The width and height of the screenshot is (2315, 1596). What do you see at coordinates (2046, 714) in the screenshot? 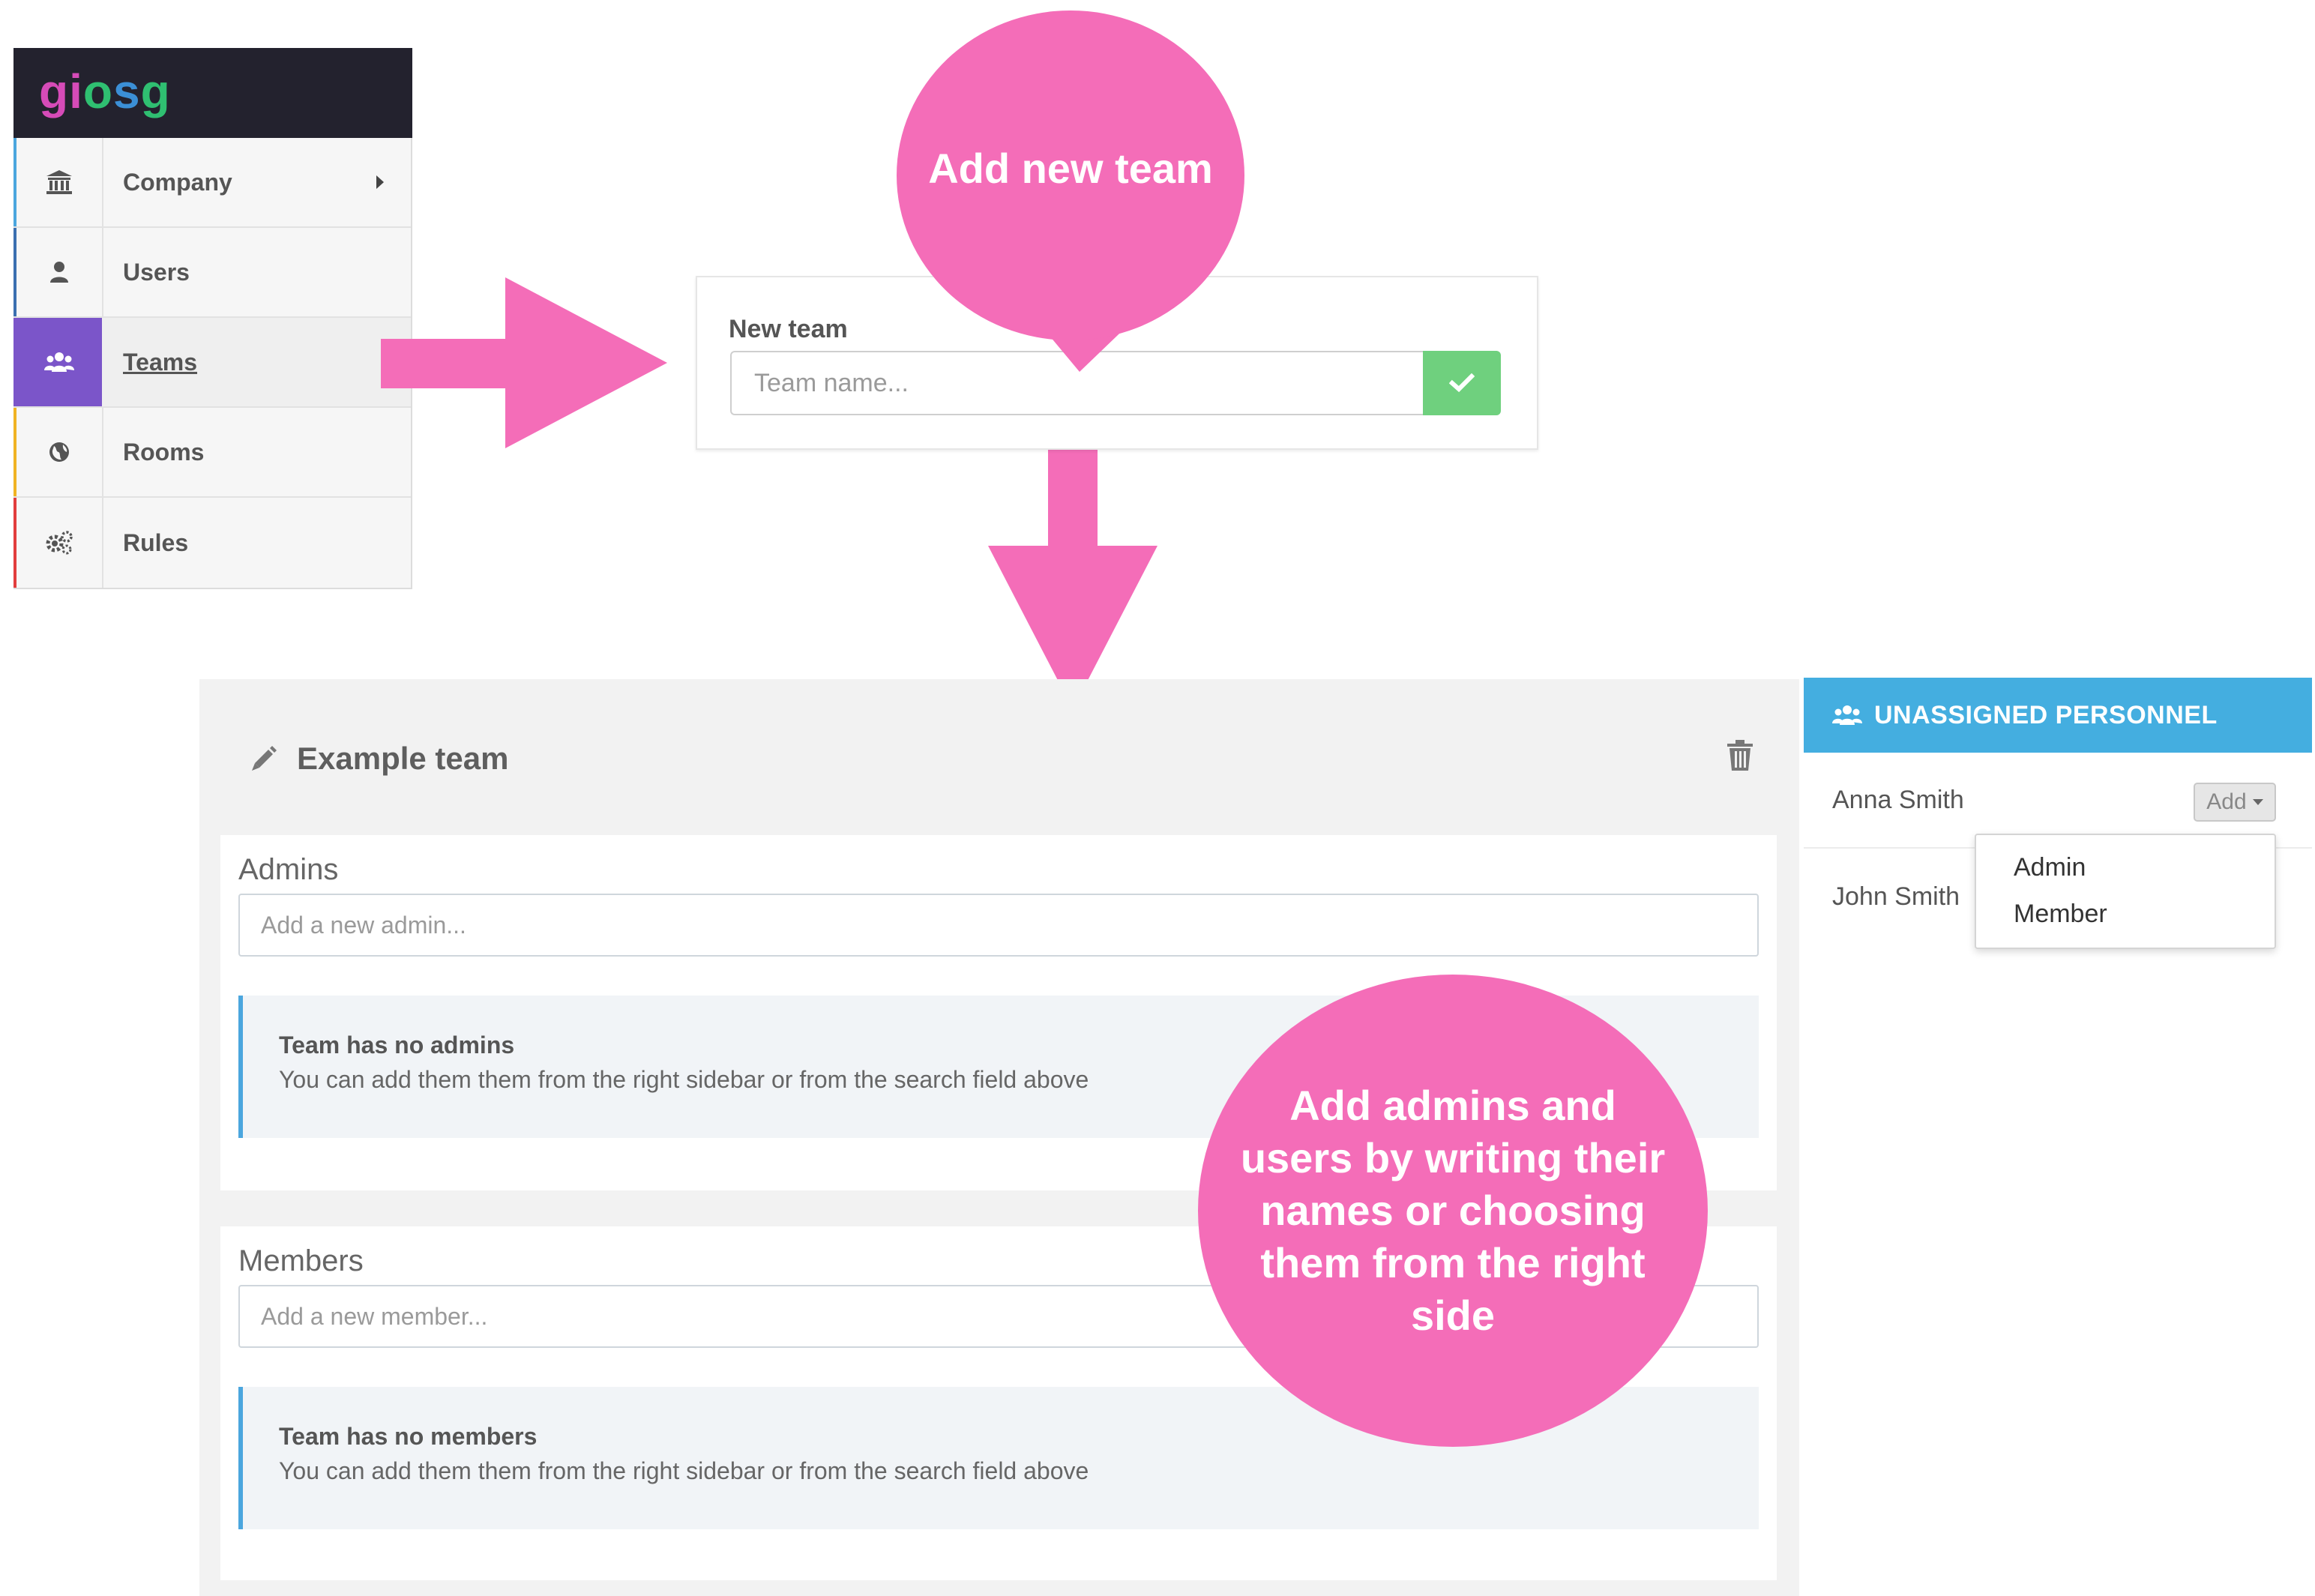
I see `personnel-header-label: UNASSIGNED PERSONNEL` at bounding box center [2046, 714].